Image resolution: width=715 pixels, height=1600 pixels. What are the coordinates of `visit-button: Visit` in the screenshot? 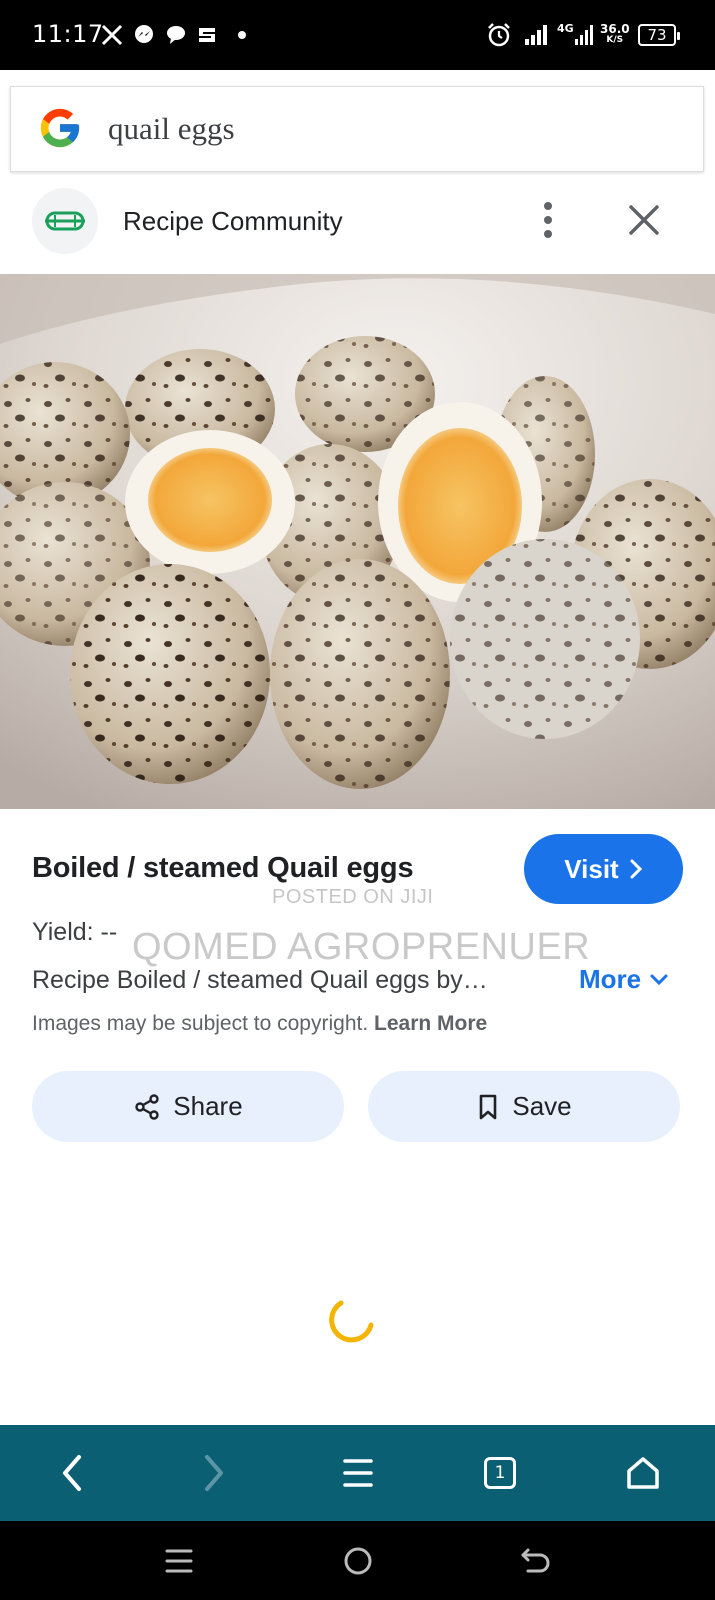 It's located at (603, 869).